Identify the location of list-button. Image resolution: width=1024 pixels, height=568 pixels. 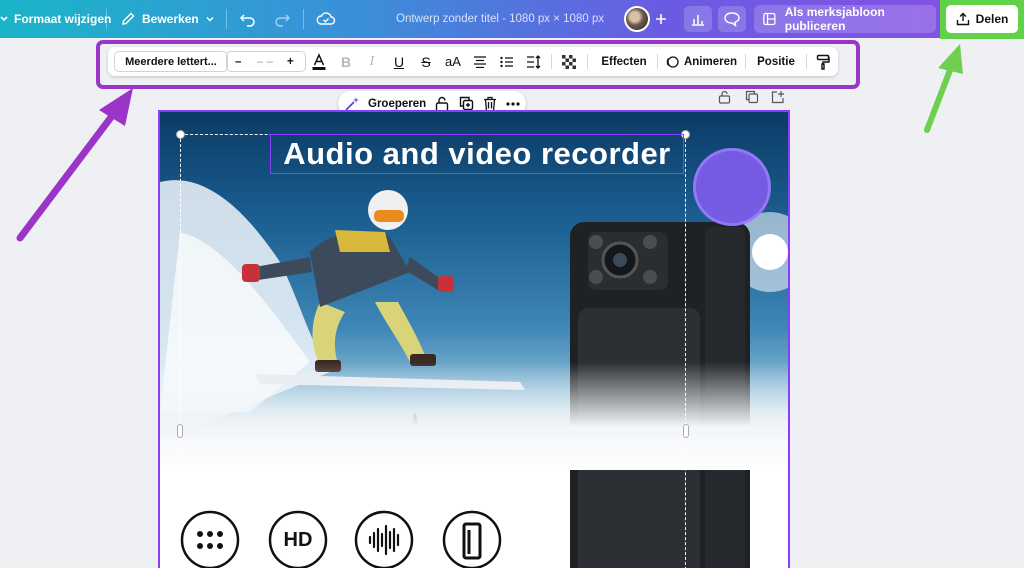
(507, 61).